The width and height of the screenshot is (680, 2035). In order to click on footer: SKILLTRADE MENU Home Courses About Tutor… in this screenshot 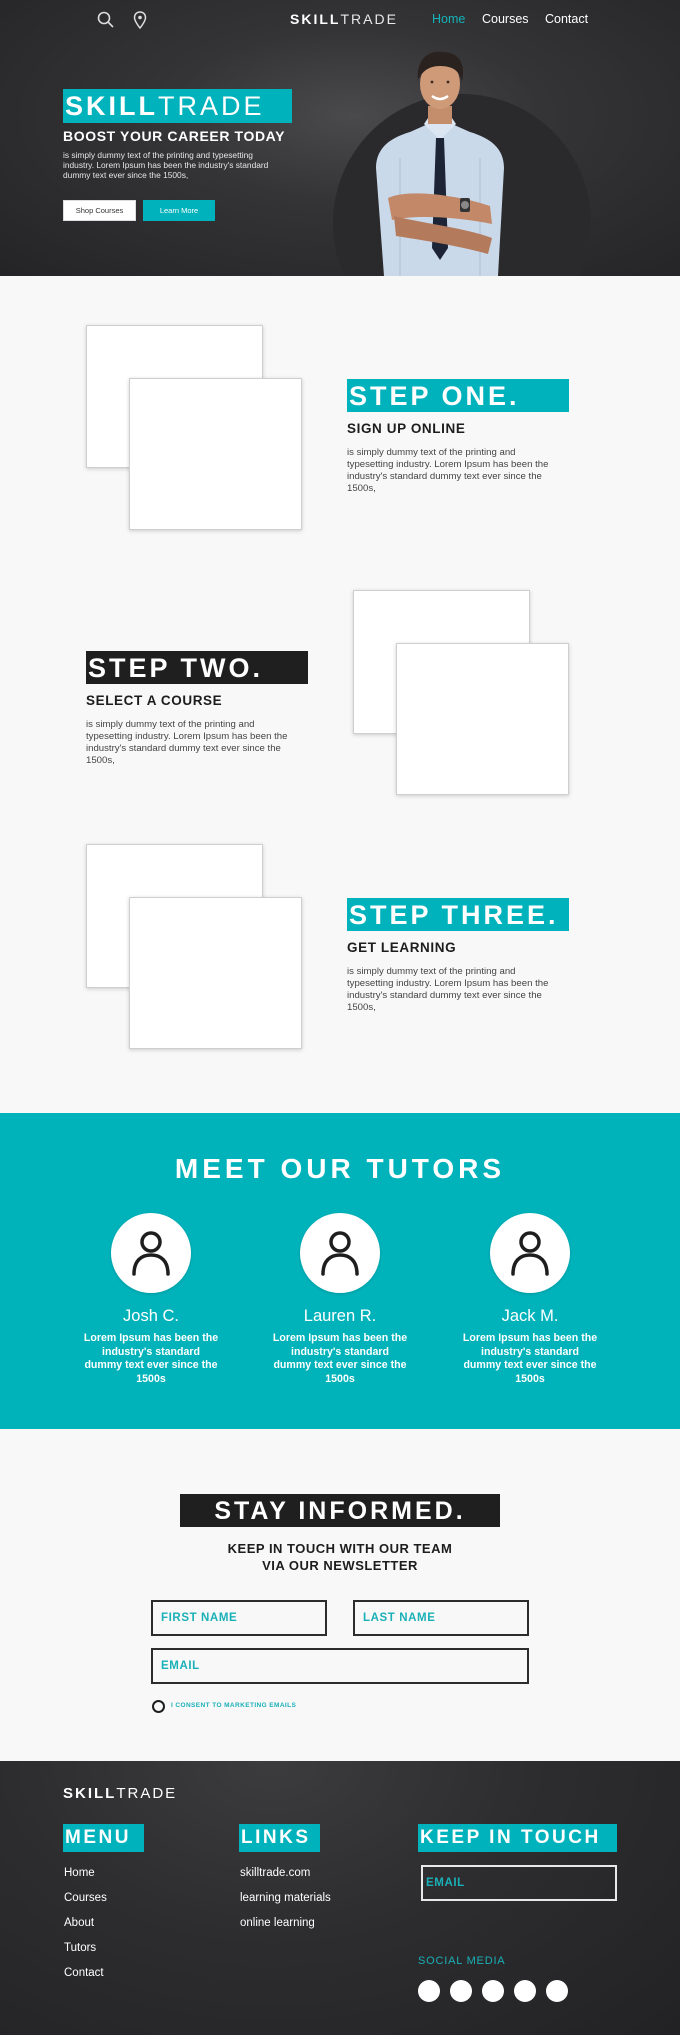, I will do `click(340, 1898)`.